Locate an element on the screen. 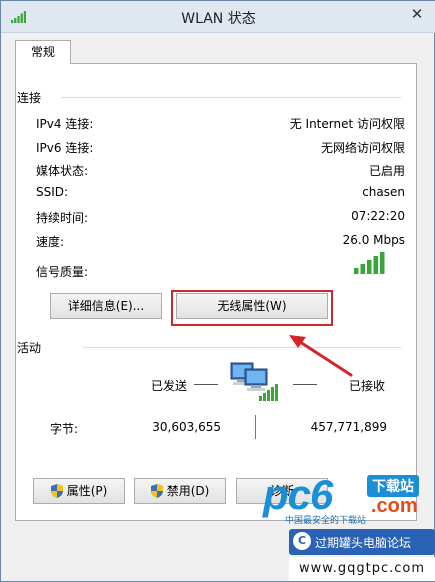 The width and height of the screenshot is (435, 582). media-state-value: 已启用 is located at coordinates (386, 171).